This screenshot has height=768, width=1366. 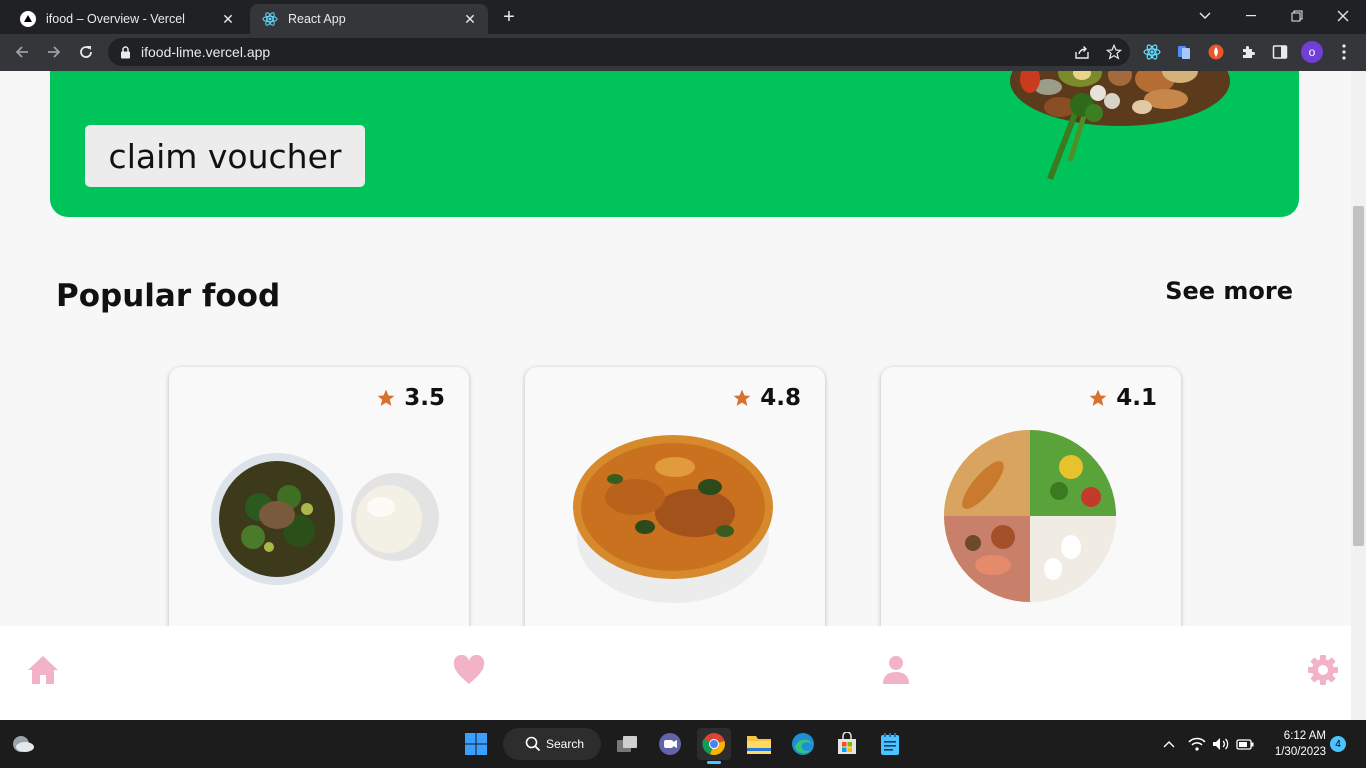 What do you see at coordinates (317, 19) in the screenshot?
I see `tab-title: React App` at bounding box center [317, 19].